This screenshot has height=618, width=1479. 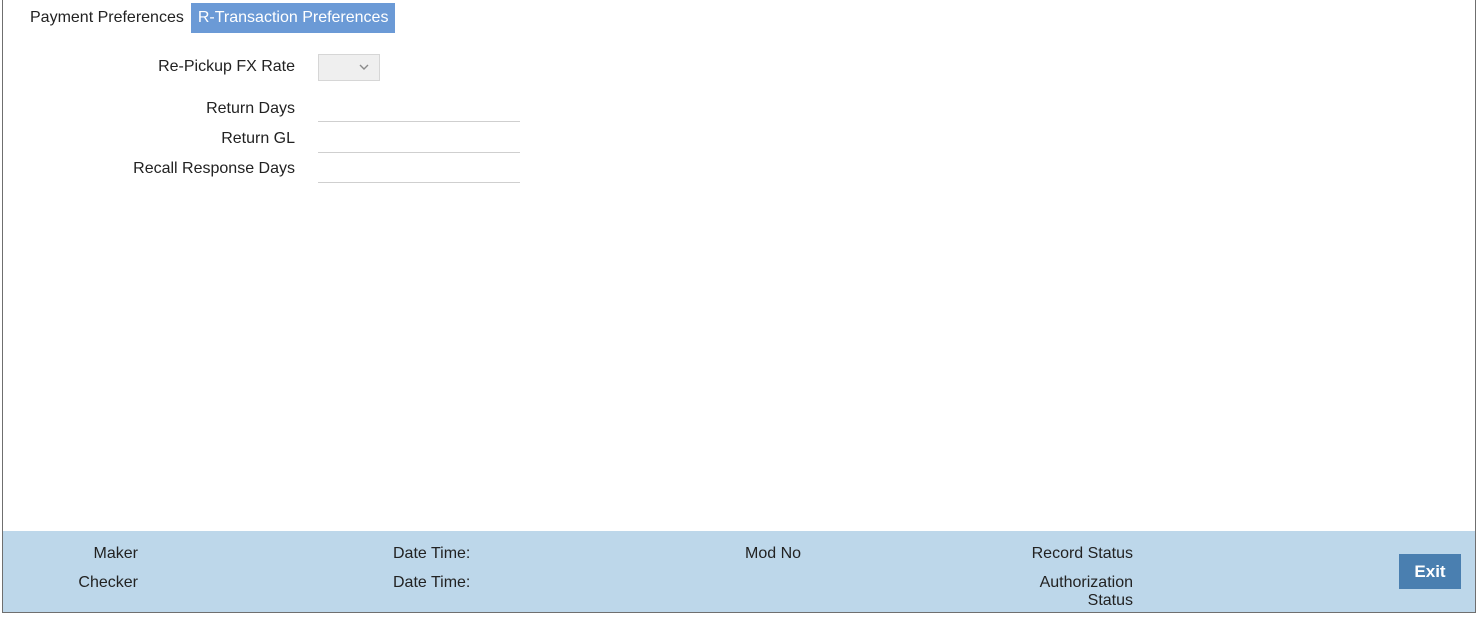 What do you see at coordinates (226, 66) in the screenshot?
I see `repickup-fx-rate-label: Re-Pickup FX Rate` at bounding box center [226, 66].